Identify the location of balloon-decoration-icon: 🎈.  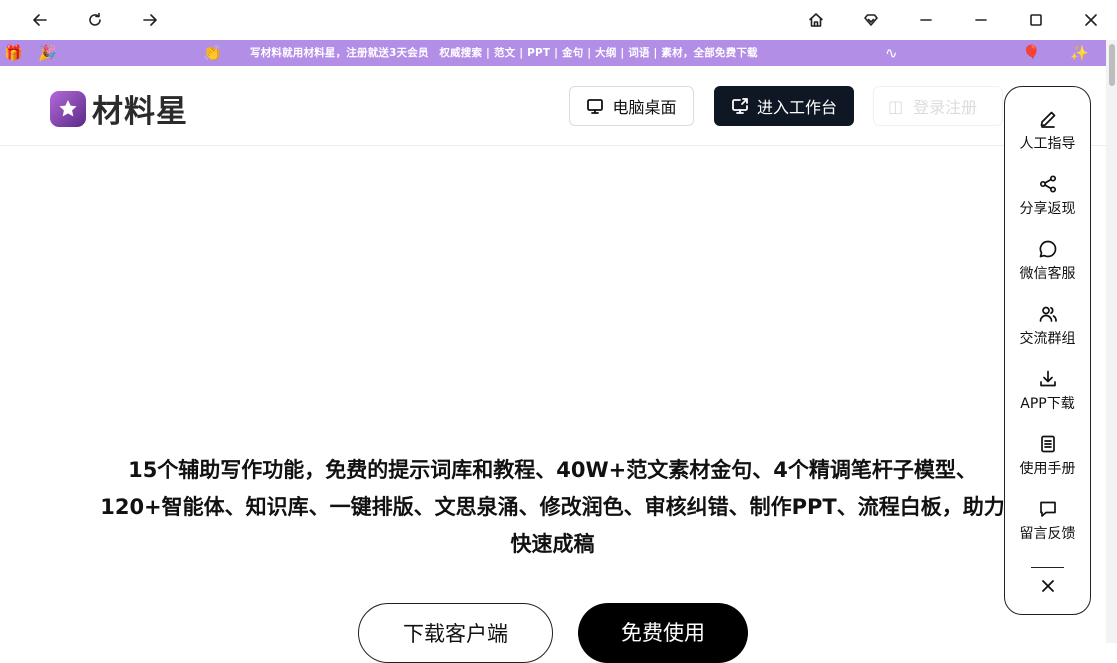
(1031, 53).